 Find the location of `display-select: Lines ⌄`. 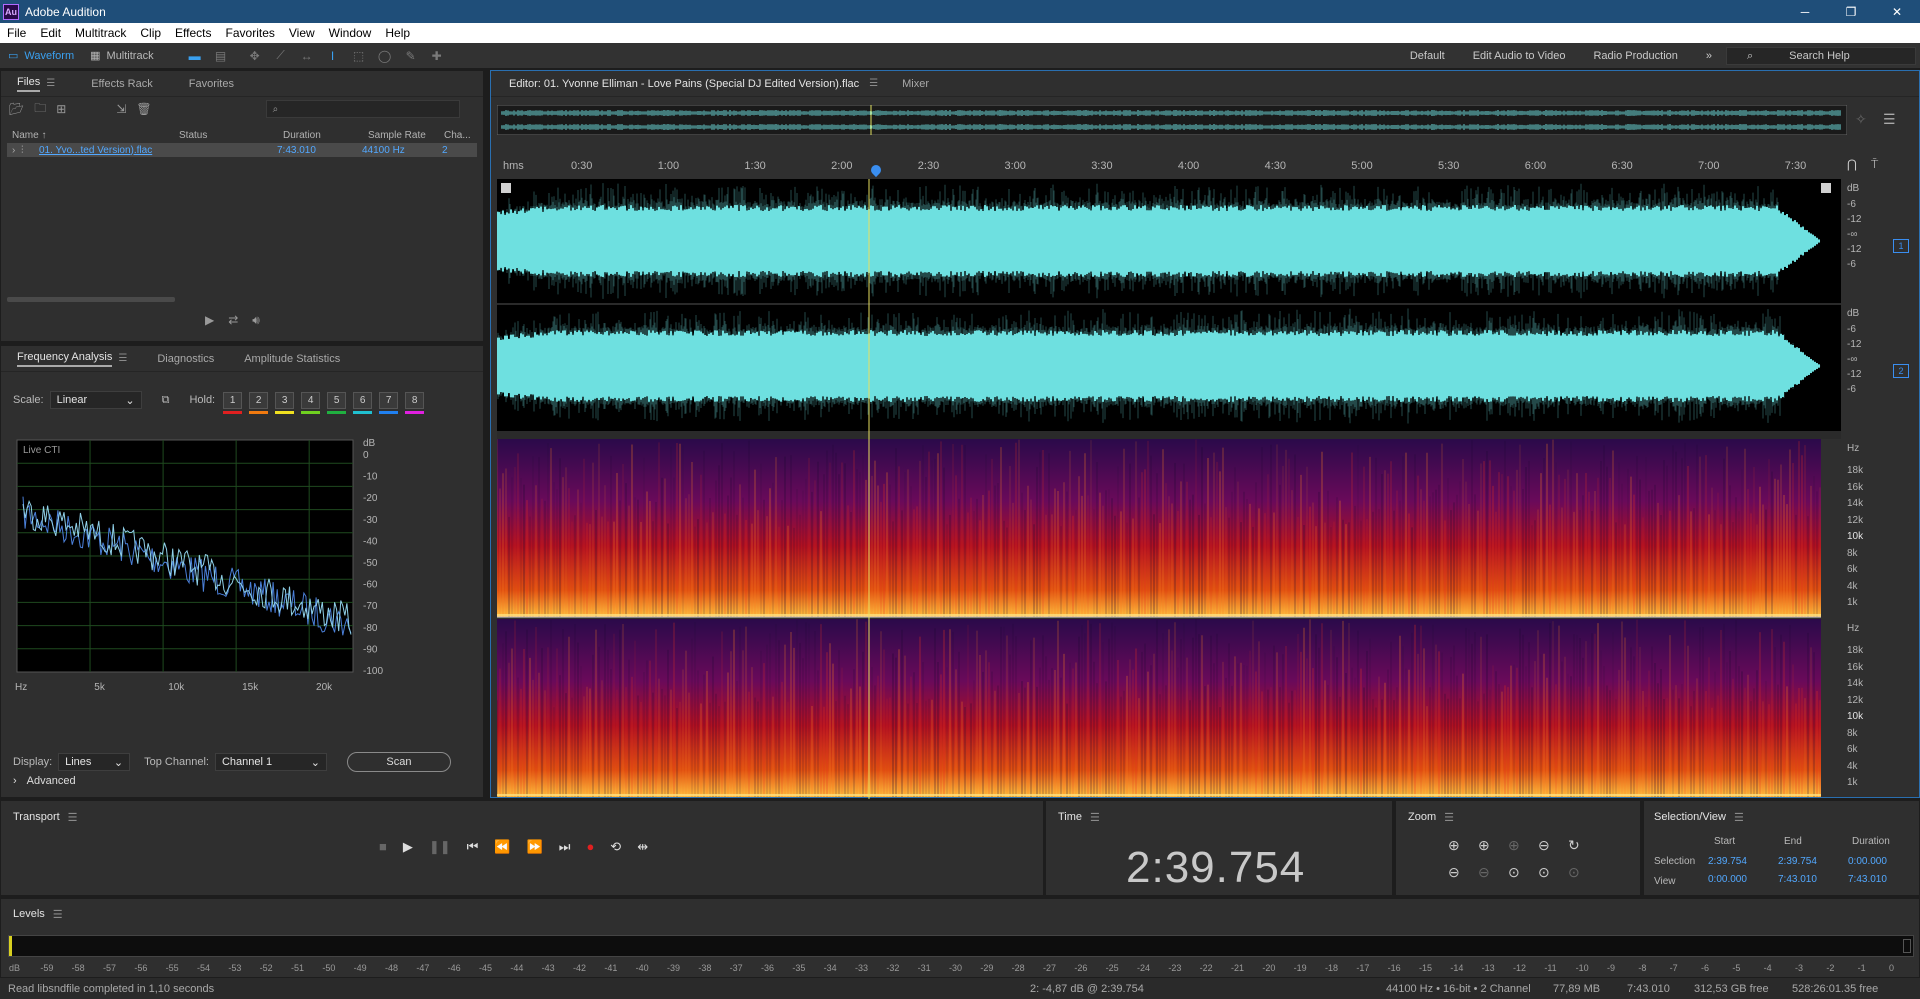

display-select: Lines ⌄ is located at coordinates (94, 762).